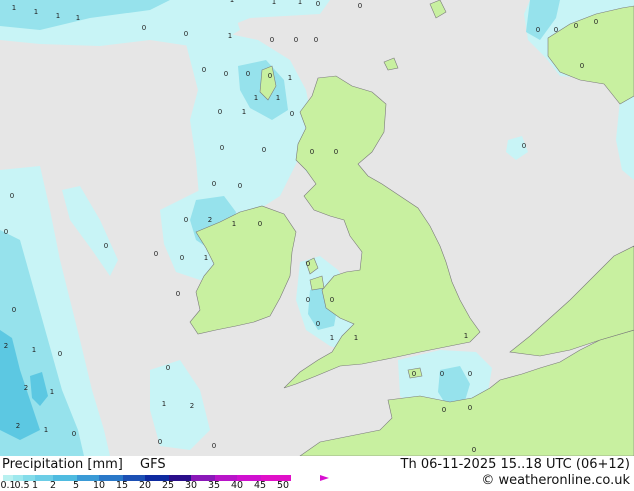 This screenshot has width=634, height=491. Describe the element at coordinates (153, 464) in the screenshot. I see `legend-model: GFS` at that location.